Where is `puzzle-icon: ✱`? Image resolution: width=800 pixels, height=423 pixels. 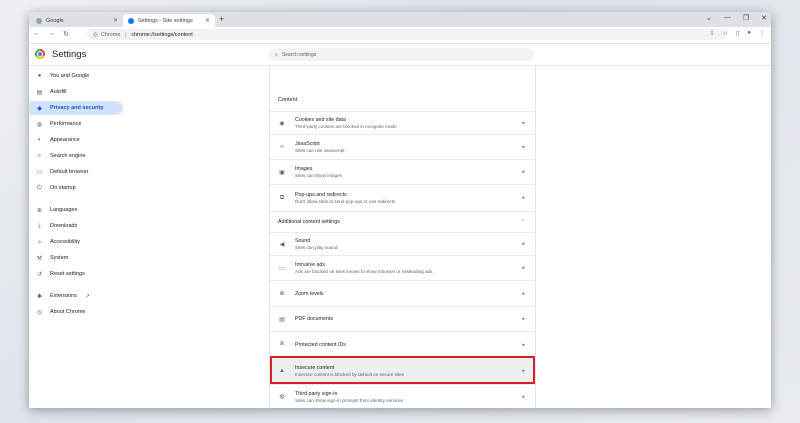
puzzle-icon: ✱ is located at coordinates (39, 296).